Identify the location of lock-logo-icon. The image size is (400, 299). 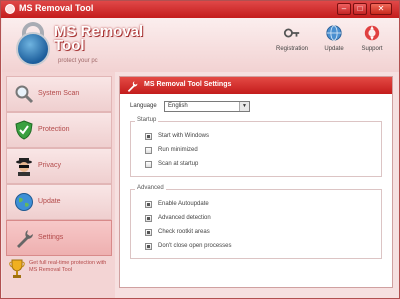
(33, 49).